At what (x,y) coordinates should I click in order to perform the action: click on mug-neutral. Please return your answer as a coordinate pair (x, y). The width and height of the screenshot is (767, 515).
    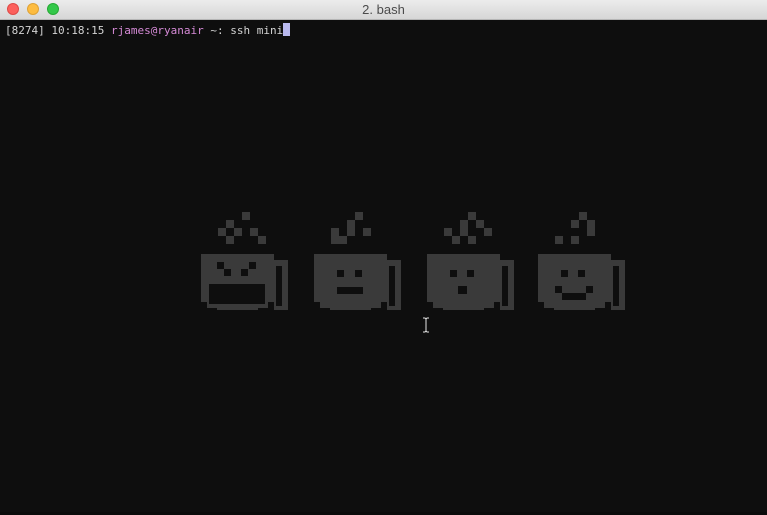
    Looking at the image, I should click on (357, 261).